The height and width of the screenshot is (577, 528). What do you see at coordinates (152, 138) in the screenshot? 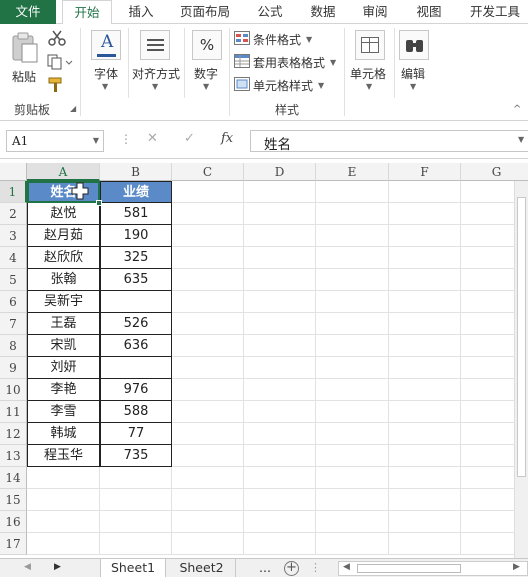
I see `cancel-icon: ✕` at bounding box center [152, 138].